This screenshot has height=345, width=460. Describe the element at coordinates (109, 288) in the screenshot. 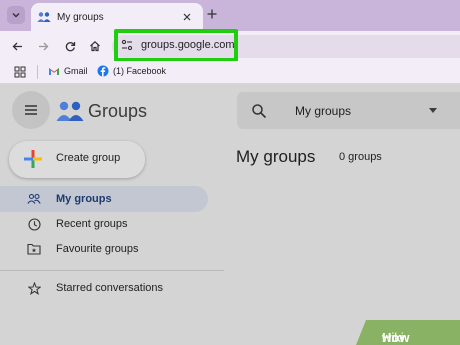

I see `nav-item-label: Starred conversations` at that location.